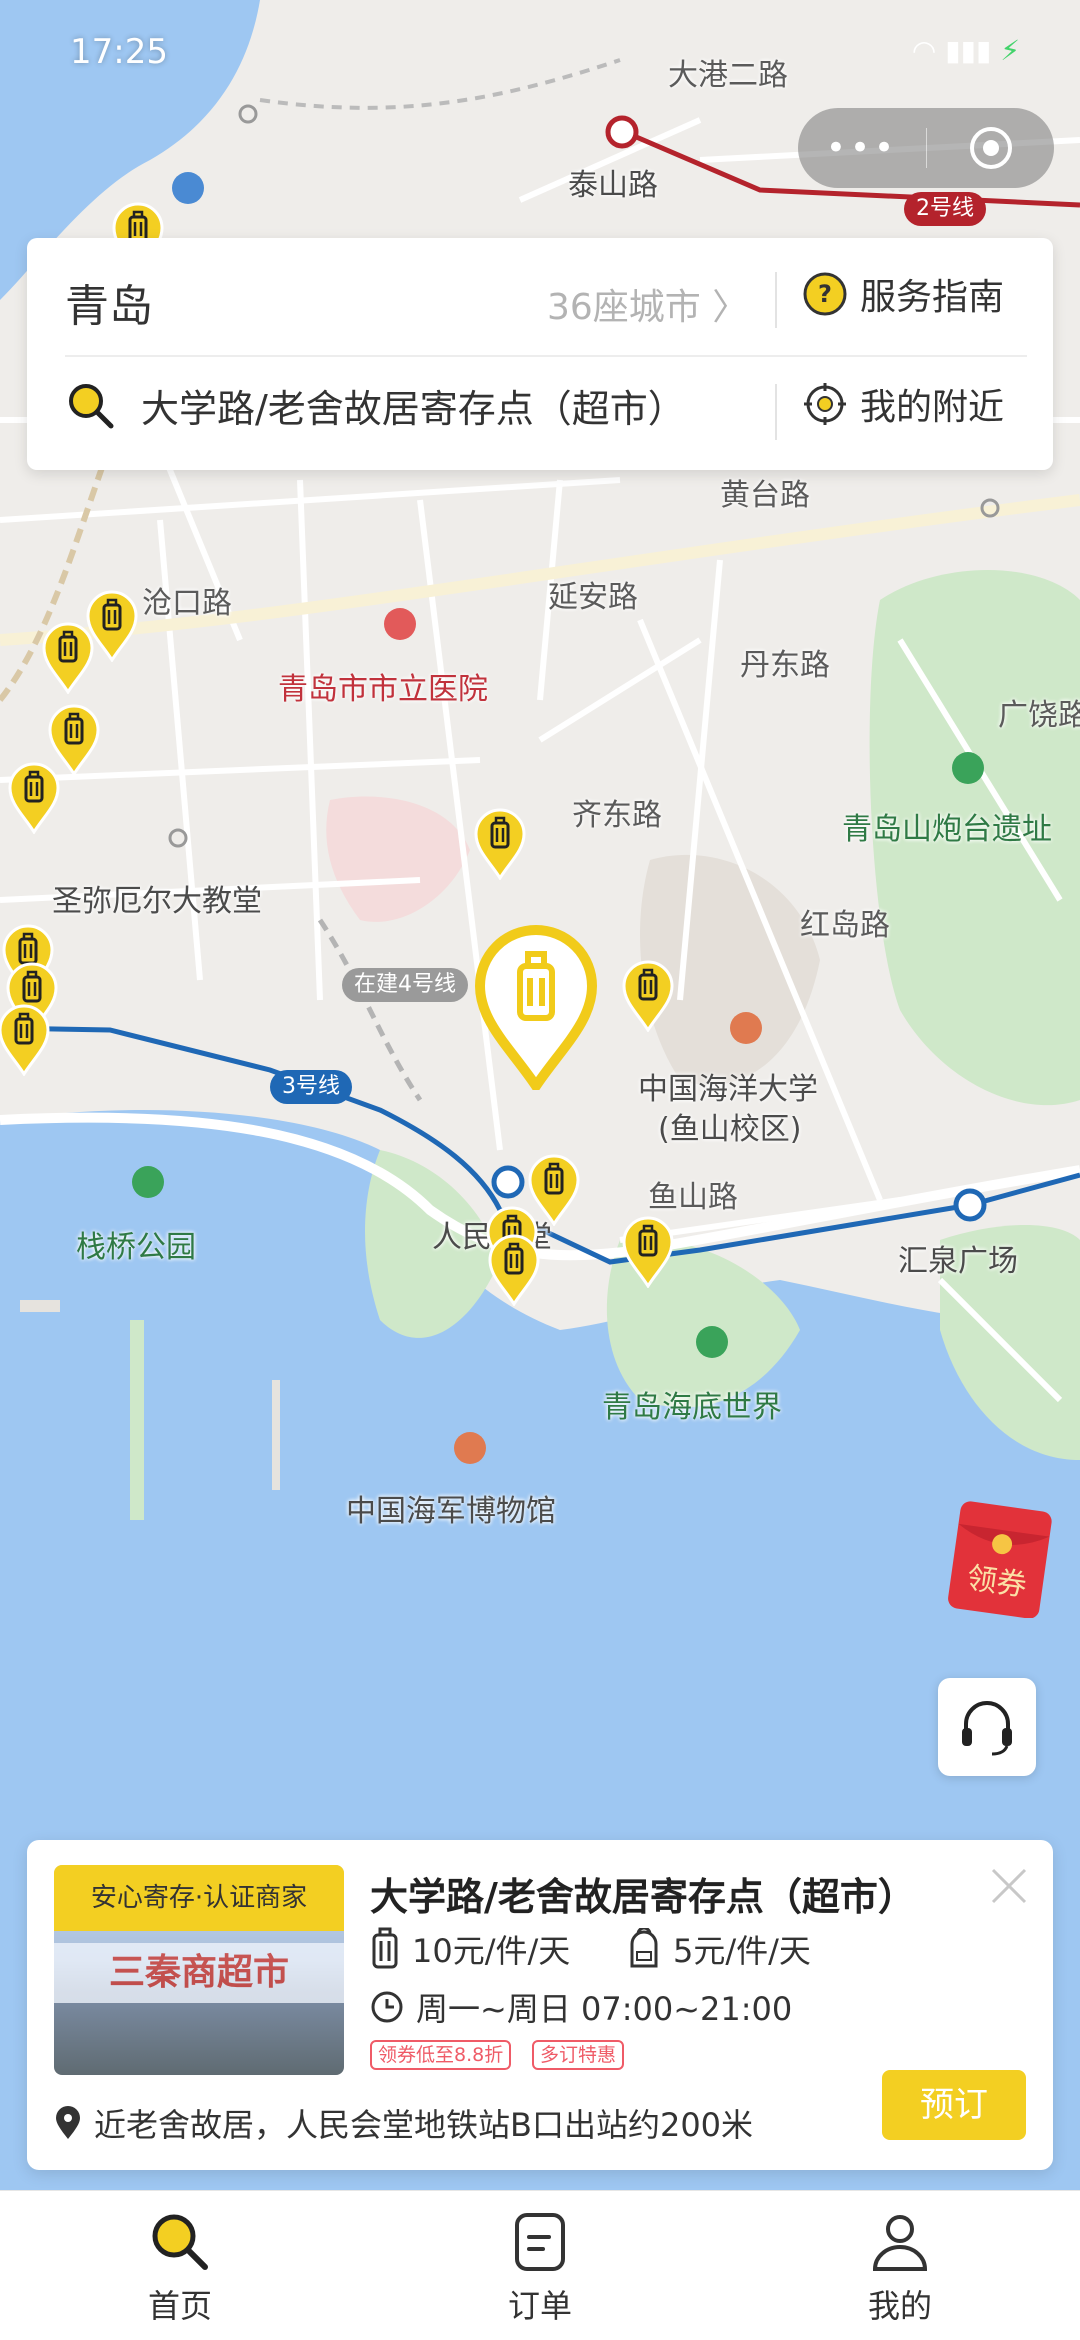 This screenshot has width=1080, height=2340. Describe the element at coordinates (647, 304) in the screenshot. I see `city-count-link: 36座城市 〉` at that location.